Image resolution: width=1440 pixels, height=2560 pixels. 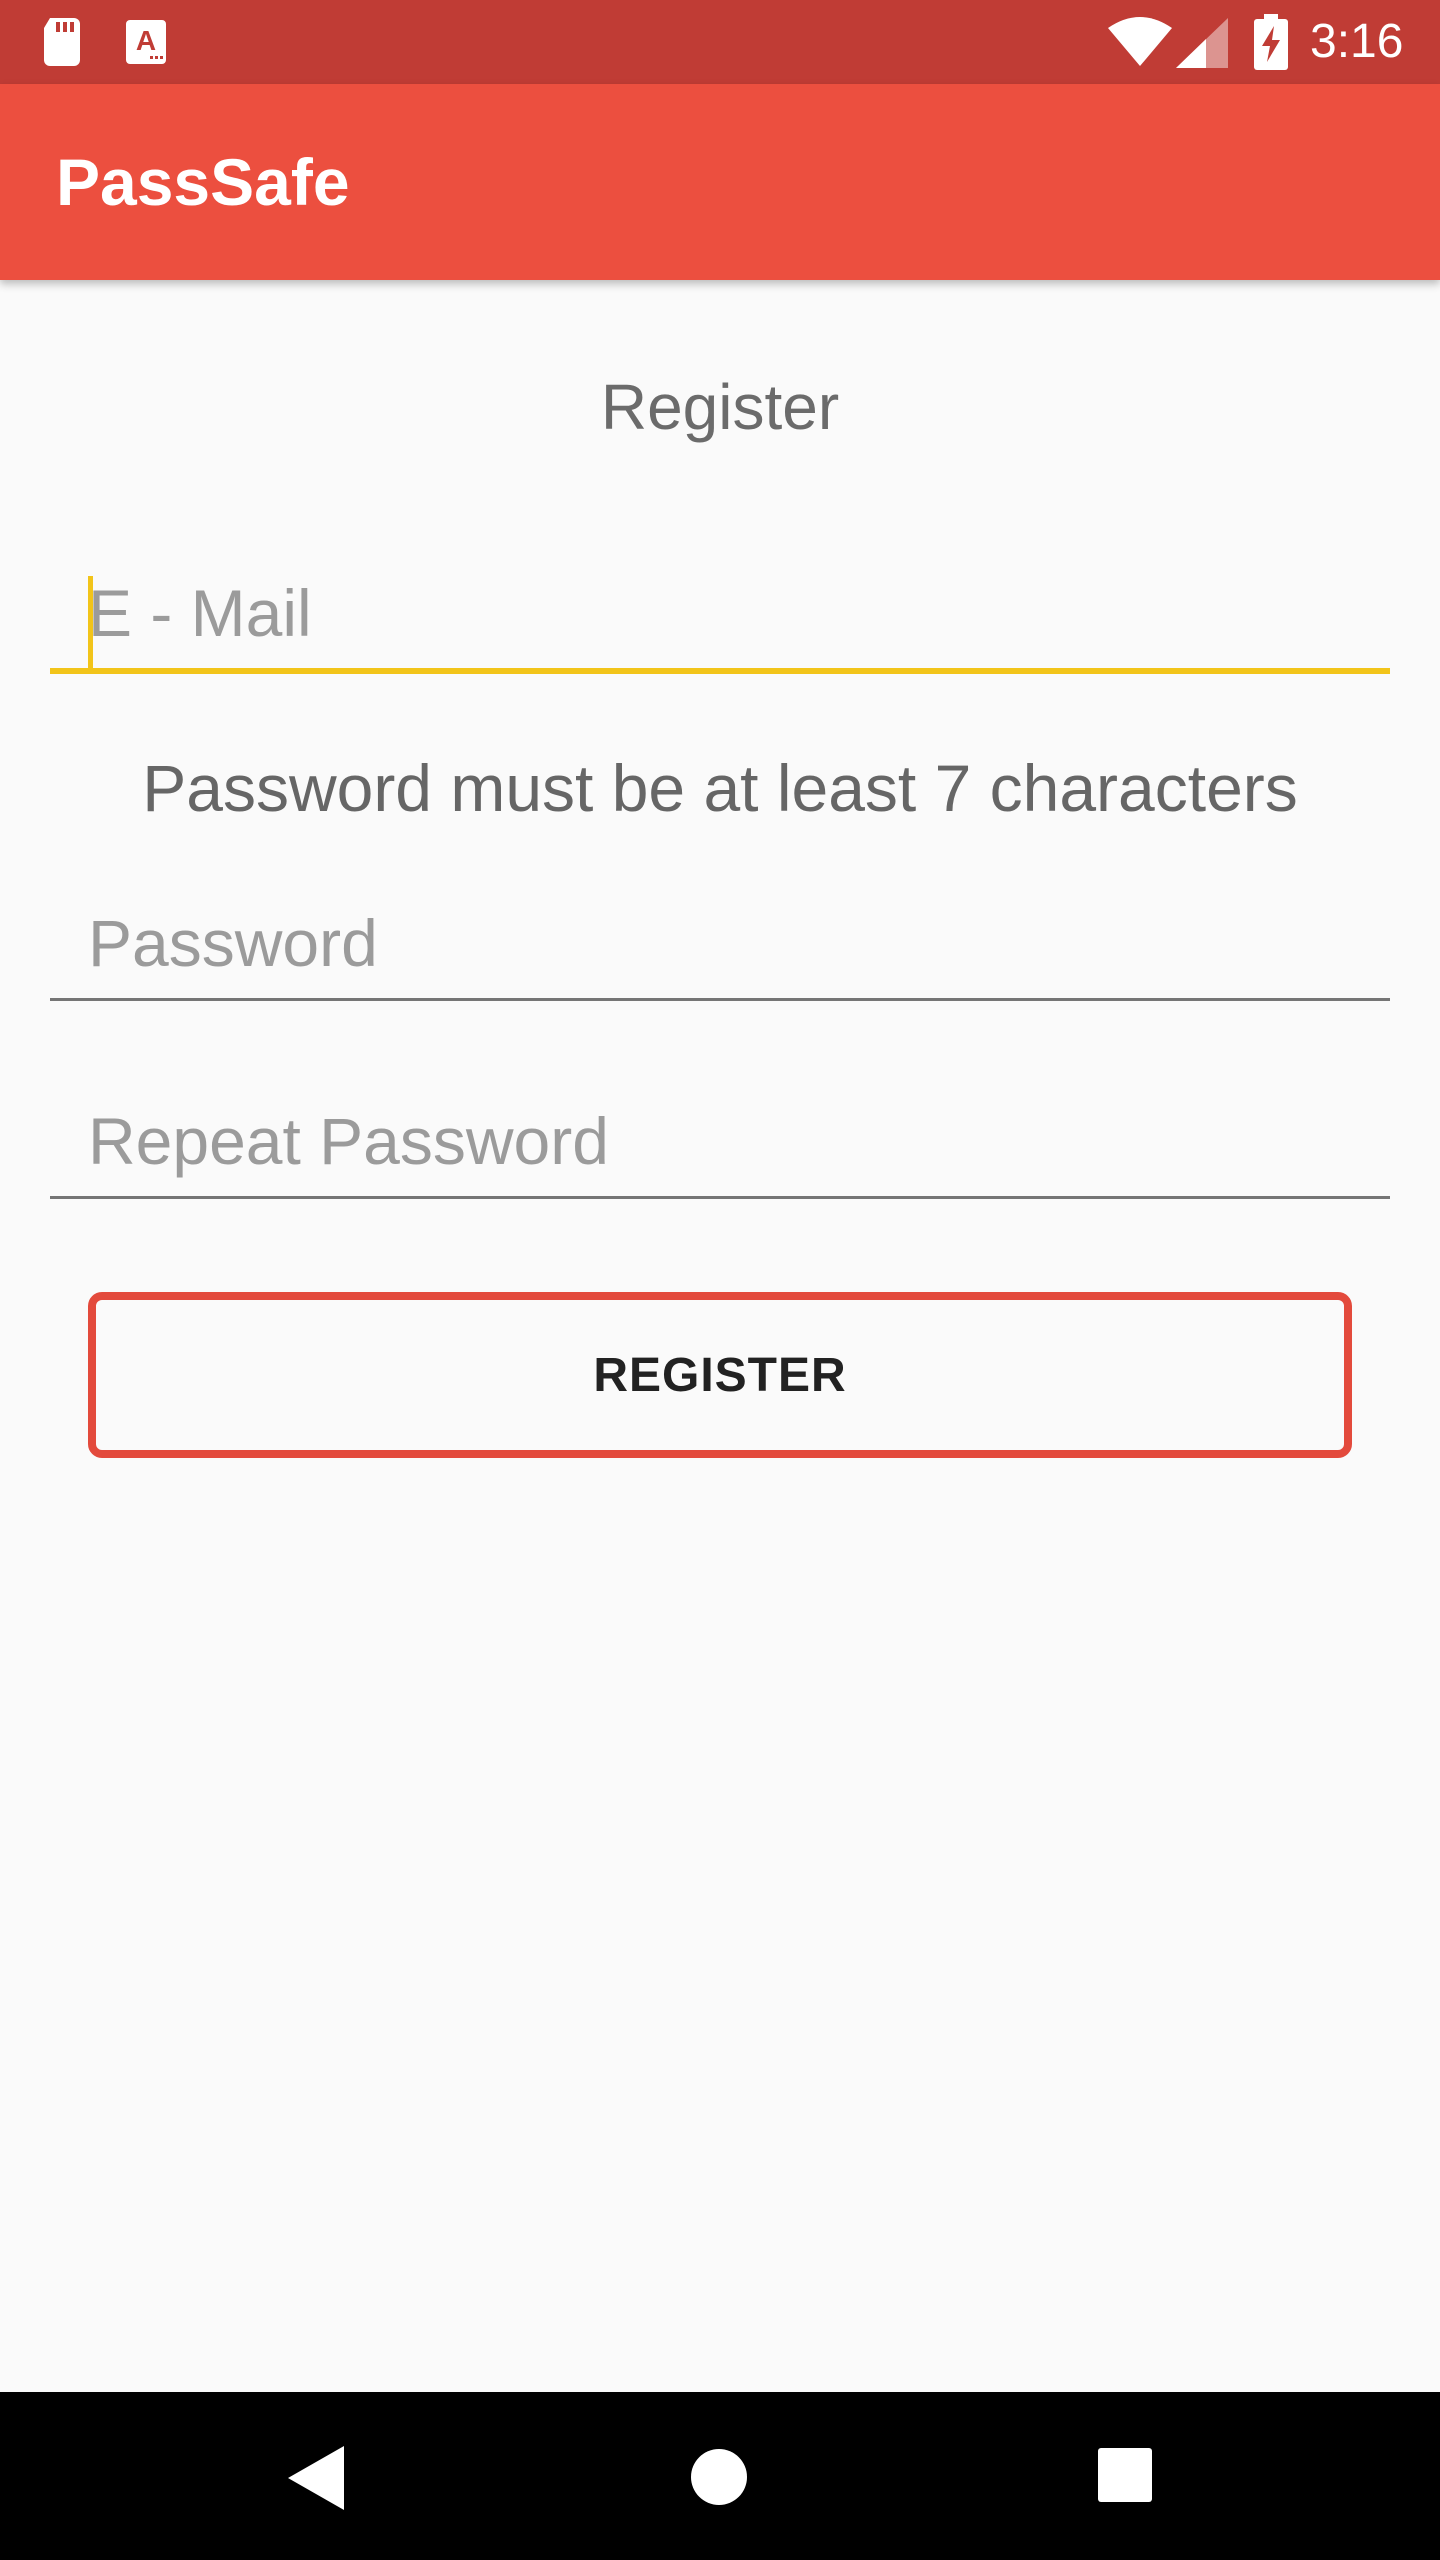 I want to click on svg-text: A, so click(x=146, y=40).